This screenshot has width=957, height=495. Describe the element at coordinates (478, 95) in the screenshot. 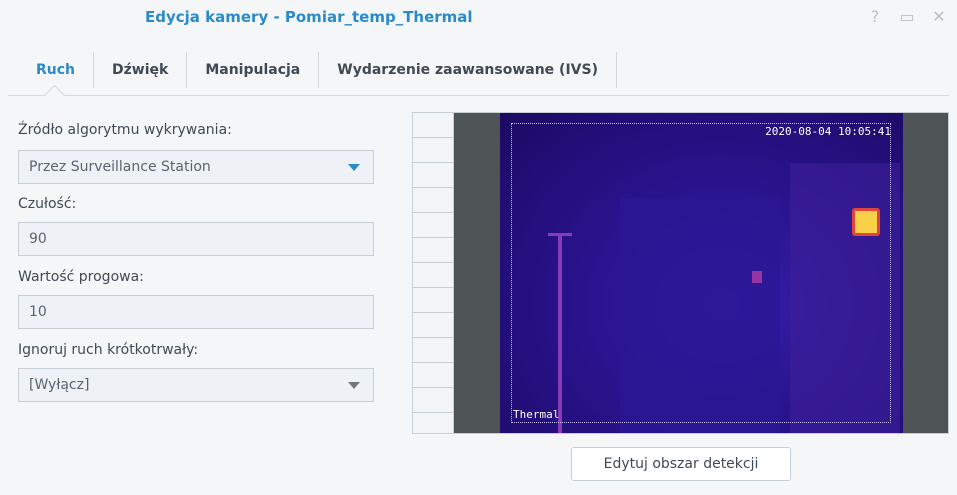

I see `tab-divider` at that location.